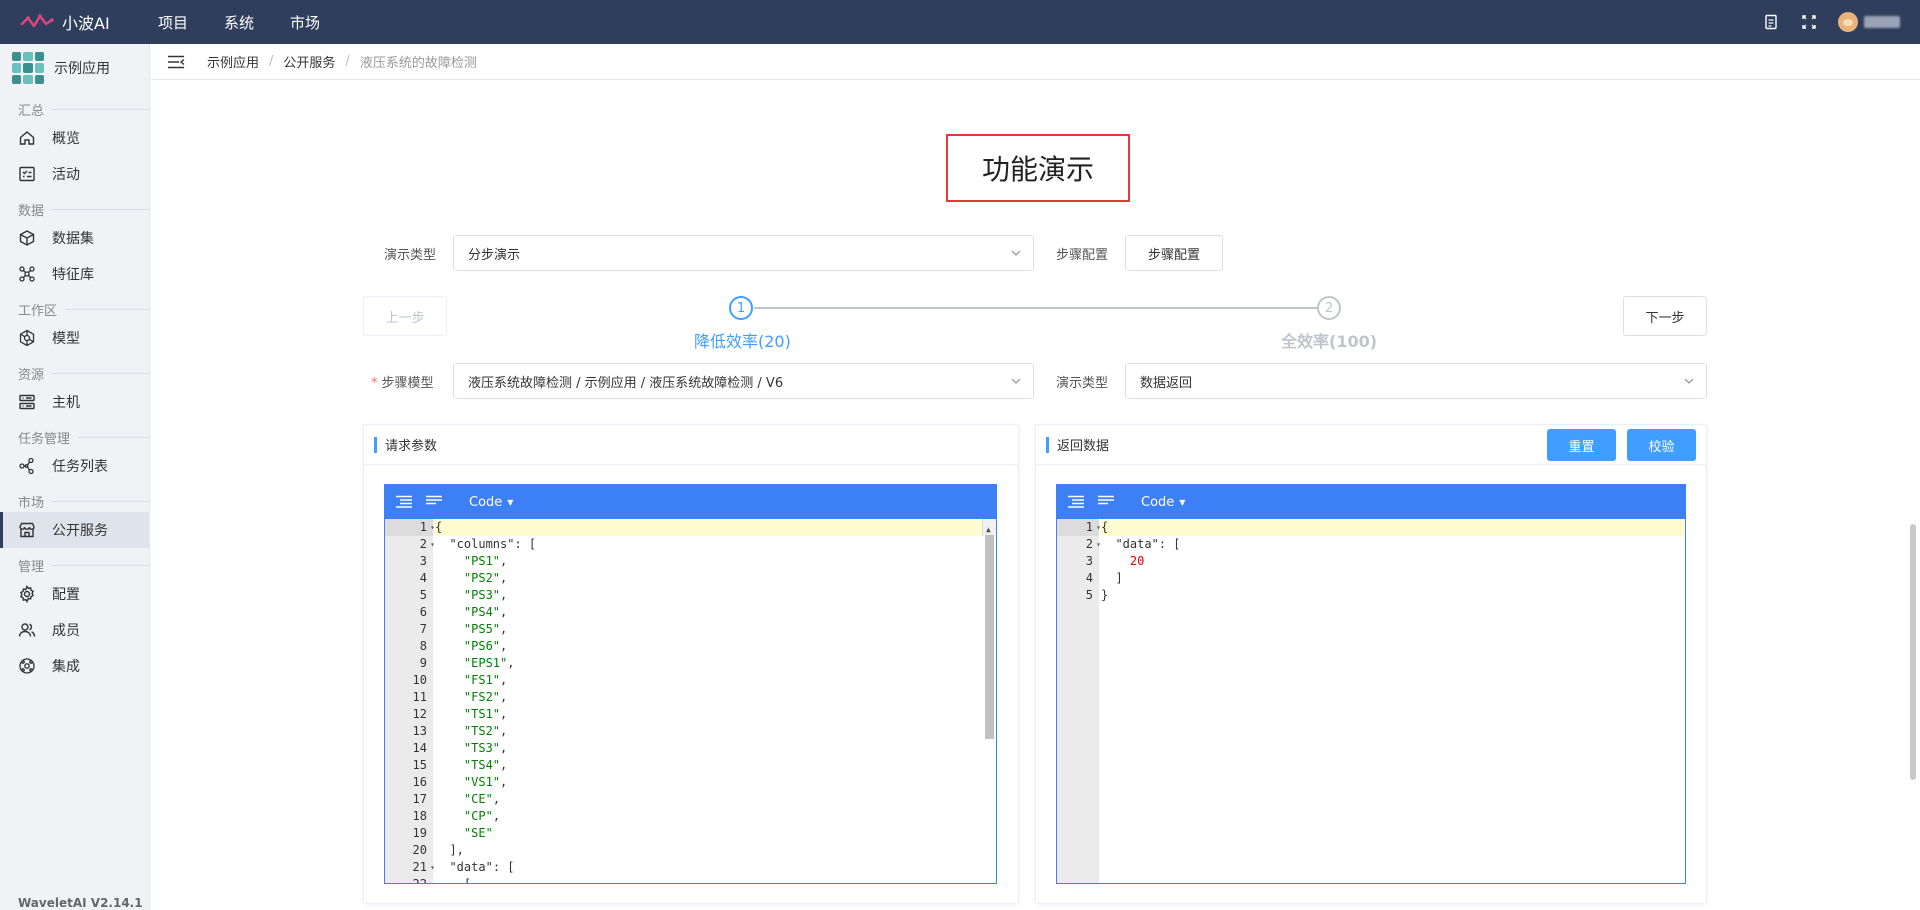 The width and height of the screenshot is (1920, 910). What do you see at coordinates (239, 22) in the screenshot?
I see `nav-system: 系统` at bounding box center [239, 22].